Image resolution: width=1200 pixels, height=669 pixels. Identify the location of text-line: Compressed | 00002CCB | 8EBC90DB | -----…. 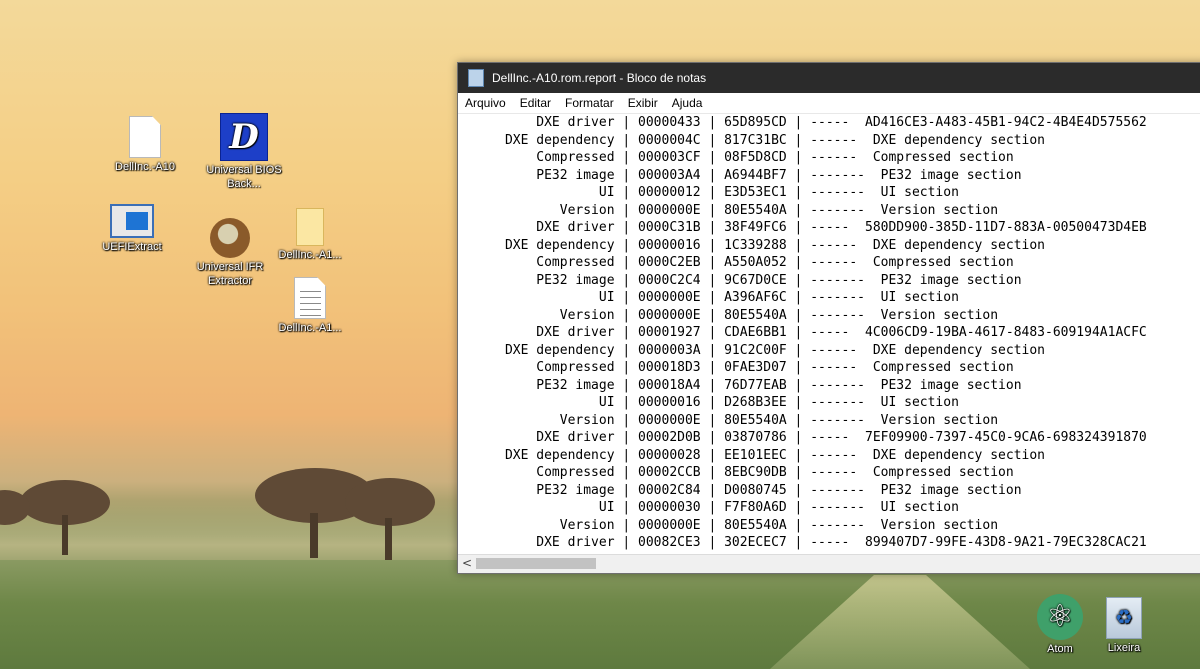
(736, 472).